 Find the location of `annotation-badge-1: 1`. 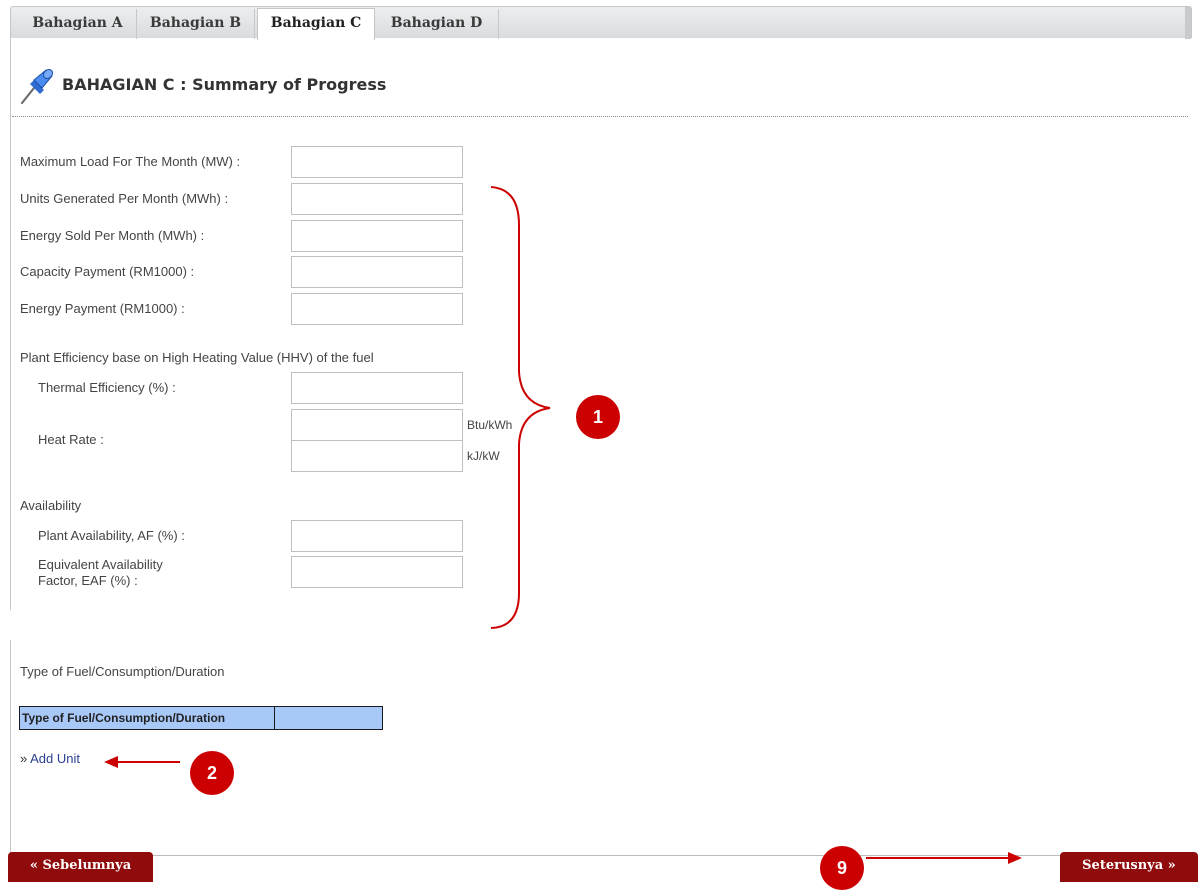

annotation-badge-1: 1 is located at coordinates (598, 417).